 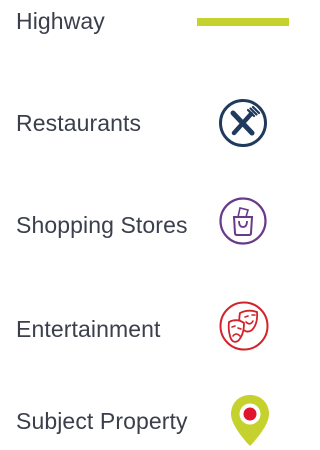 I want to click on shopping-bag-icon, so click(x=243, y=221).